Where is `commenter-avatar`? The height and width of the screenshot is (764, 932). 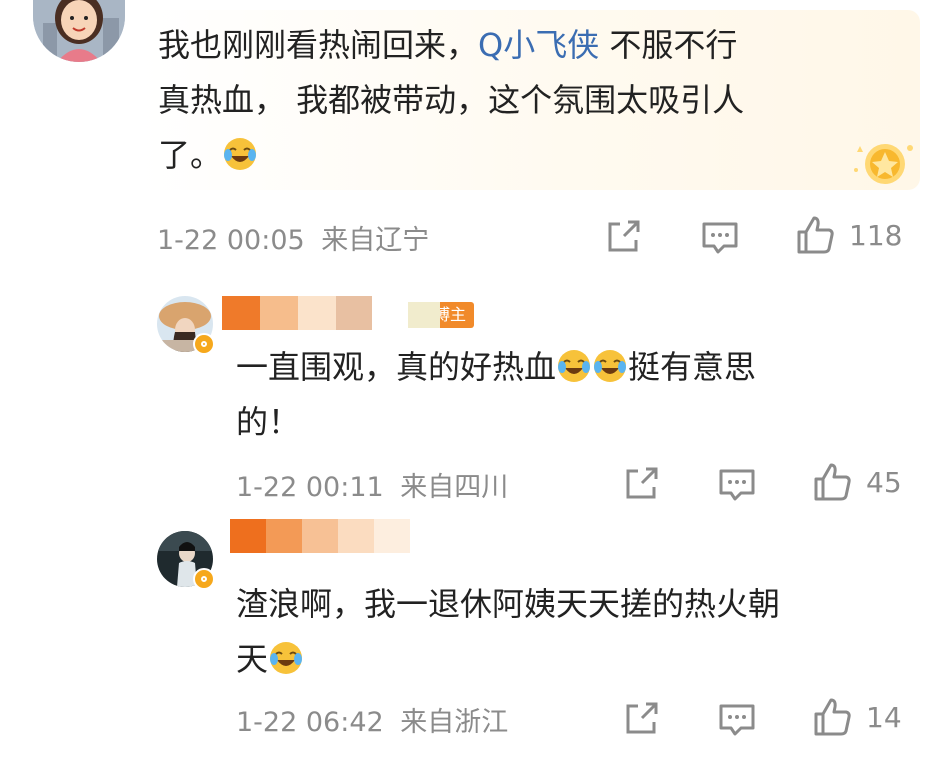
commenter-avatar is located at coordinates (79, 31).